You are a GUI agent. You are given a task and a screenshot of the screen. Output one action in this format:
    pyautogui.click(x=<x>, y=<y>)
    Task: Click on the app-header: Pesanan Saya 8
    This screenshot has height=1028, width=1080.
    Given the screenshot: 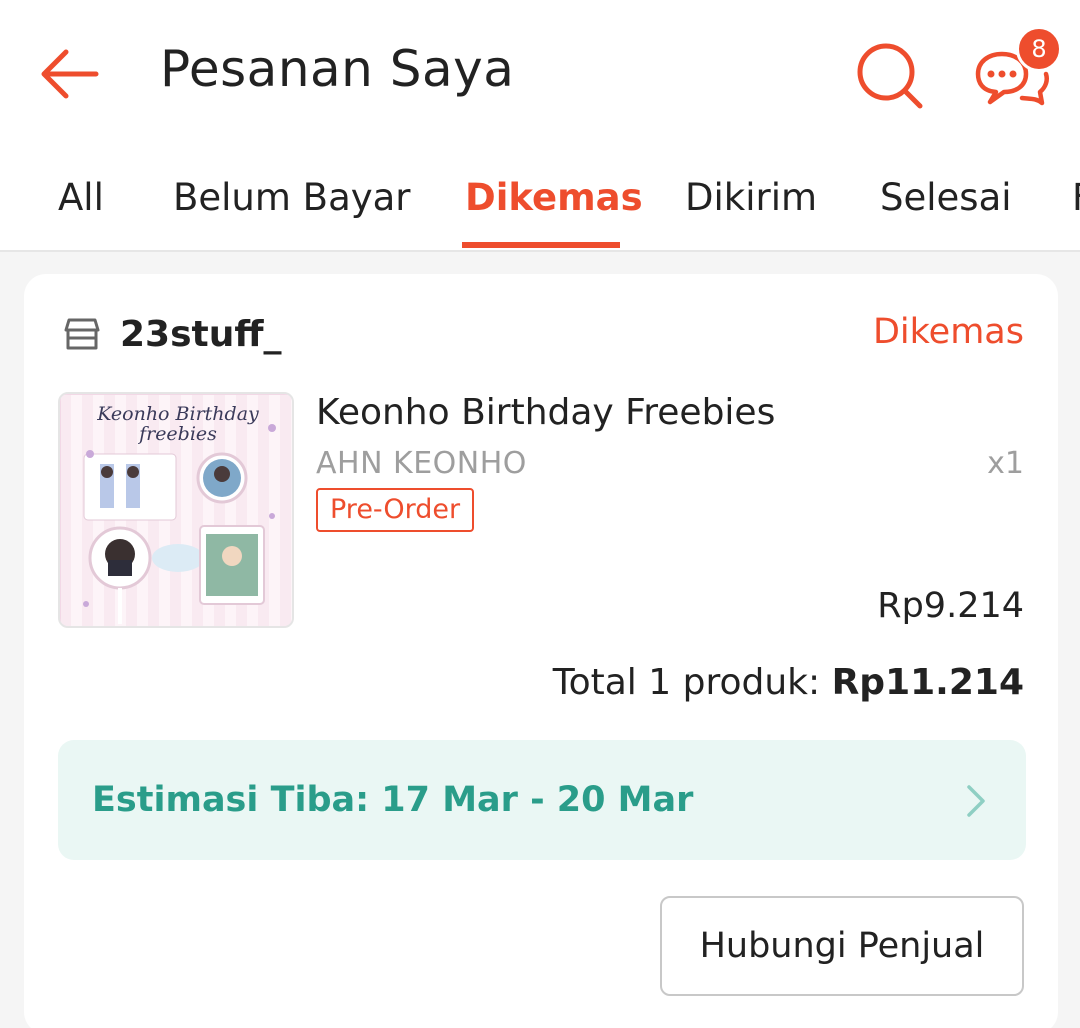 What is the action you would take?
    pyautogui.click(x=540, y=75)
    